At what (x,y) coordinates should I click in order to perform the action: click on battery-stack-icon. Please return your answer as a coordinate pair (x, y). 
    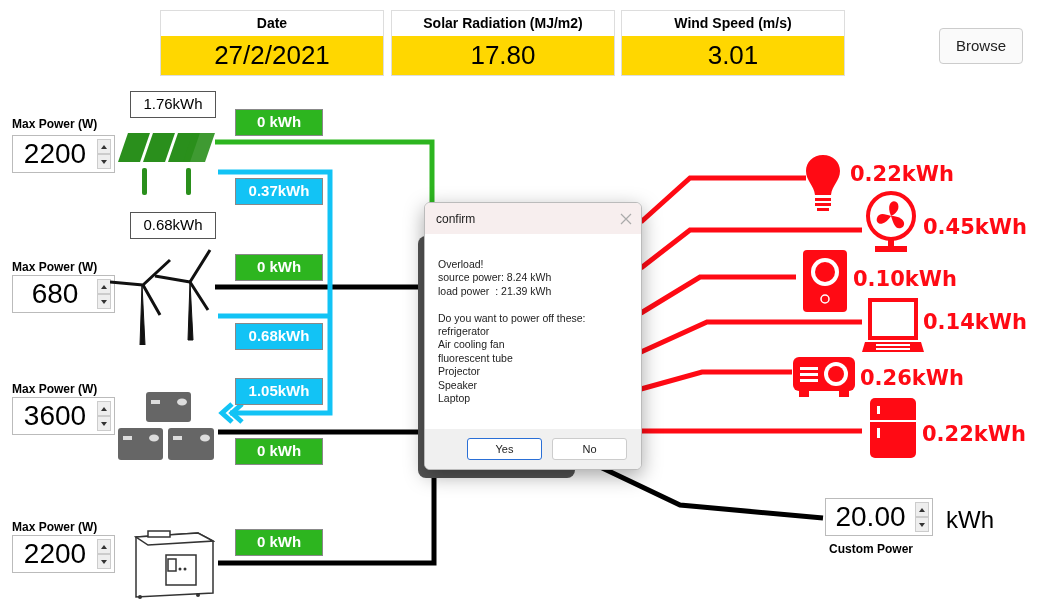
    Looking at the image, I should click on (166, 425).